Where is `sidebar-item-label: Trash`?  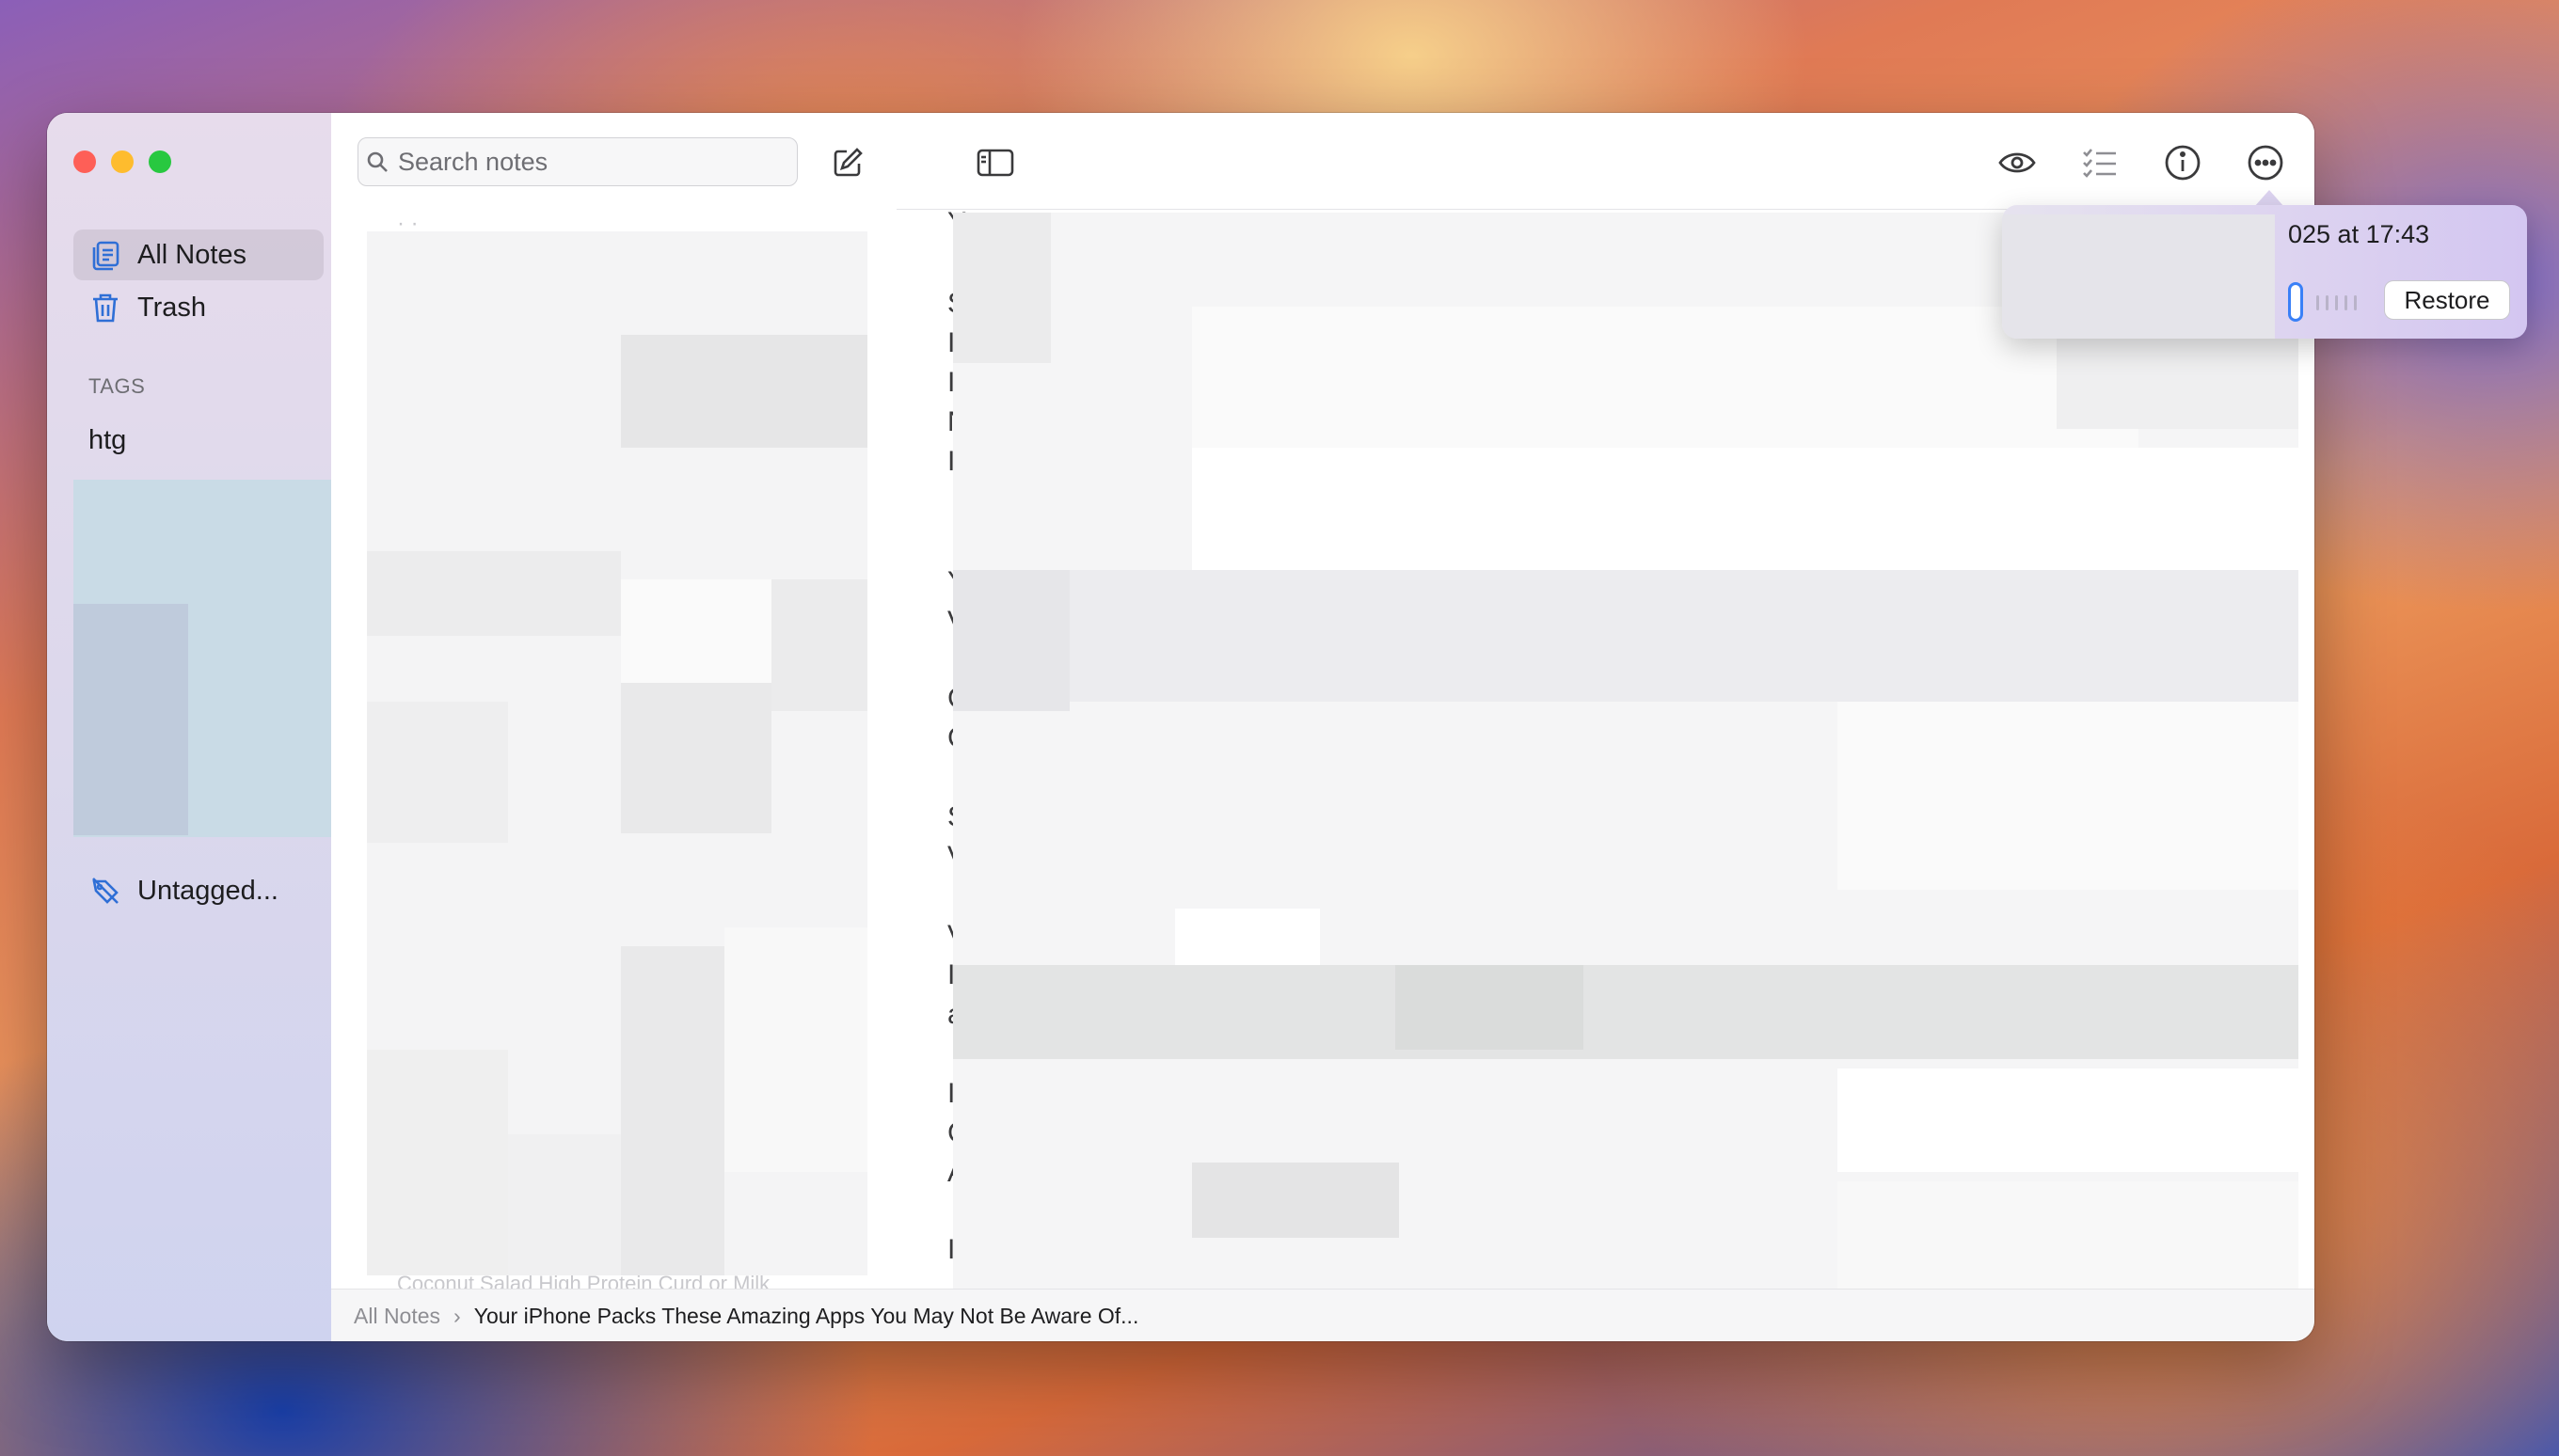
sidebar-item-label: Trash is located at coordinates (172, 307).